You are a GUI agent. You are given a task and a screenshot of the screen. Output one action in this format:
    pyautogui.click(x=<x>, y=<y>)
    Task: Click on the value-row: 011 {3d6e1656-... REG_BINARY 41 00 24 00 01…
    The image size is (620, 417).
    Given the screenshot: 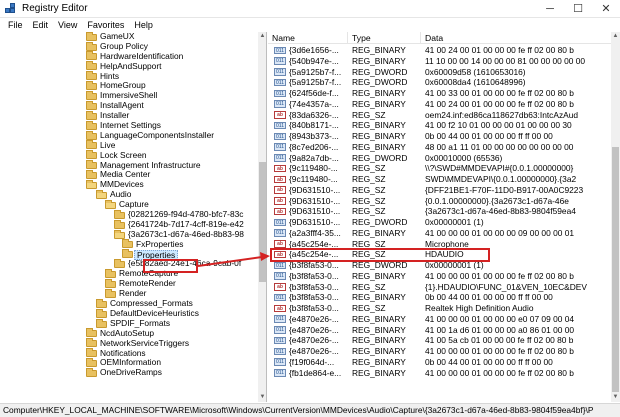 What is the action you would take?
    pyautogui.click(x=439, y=50)
    